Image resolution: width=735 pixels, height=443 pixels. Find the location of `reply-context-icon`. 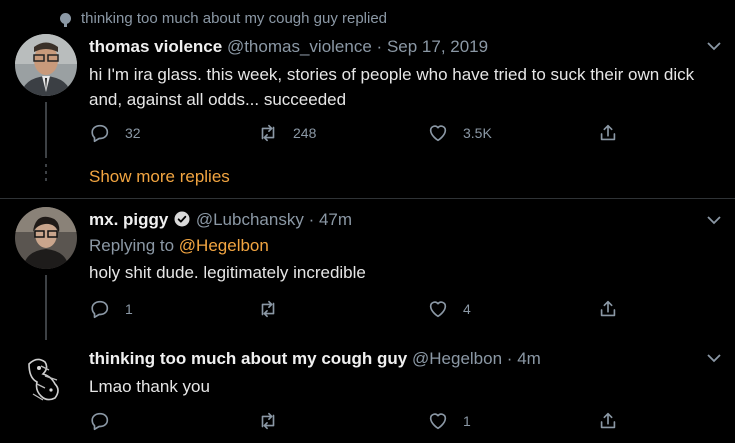

reply-context-icon is located at coordinates (65, 20).